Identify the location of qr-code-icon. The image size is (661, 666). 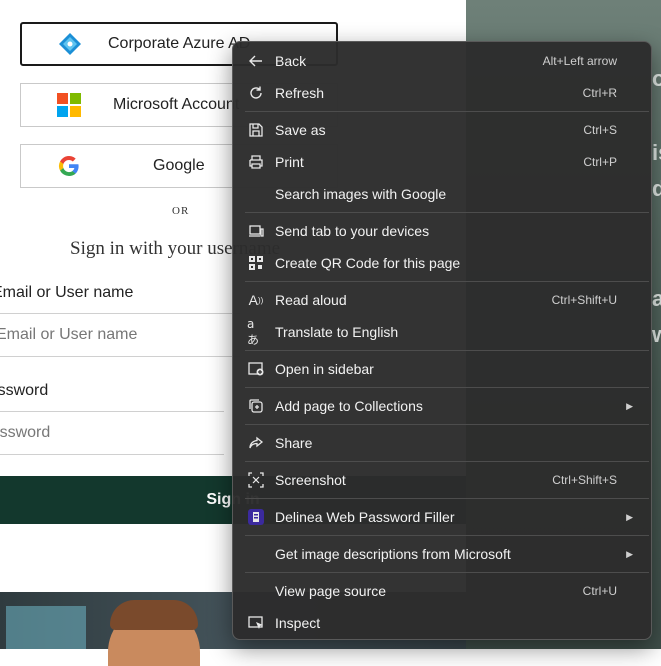
(256, 263).